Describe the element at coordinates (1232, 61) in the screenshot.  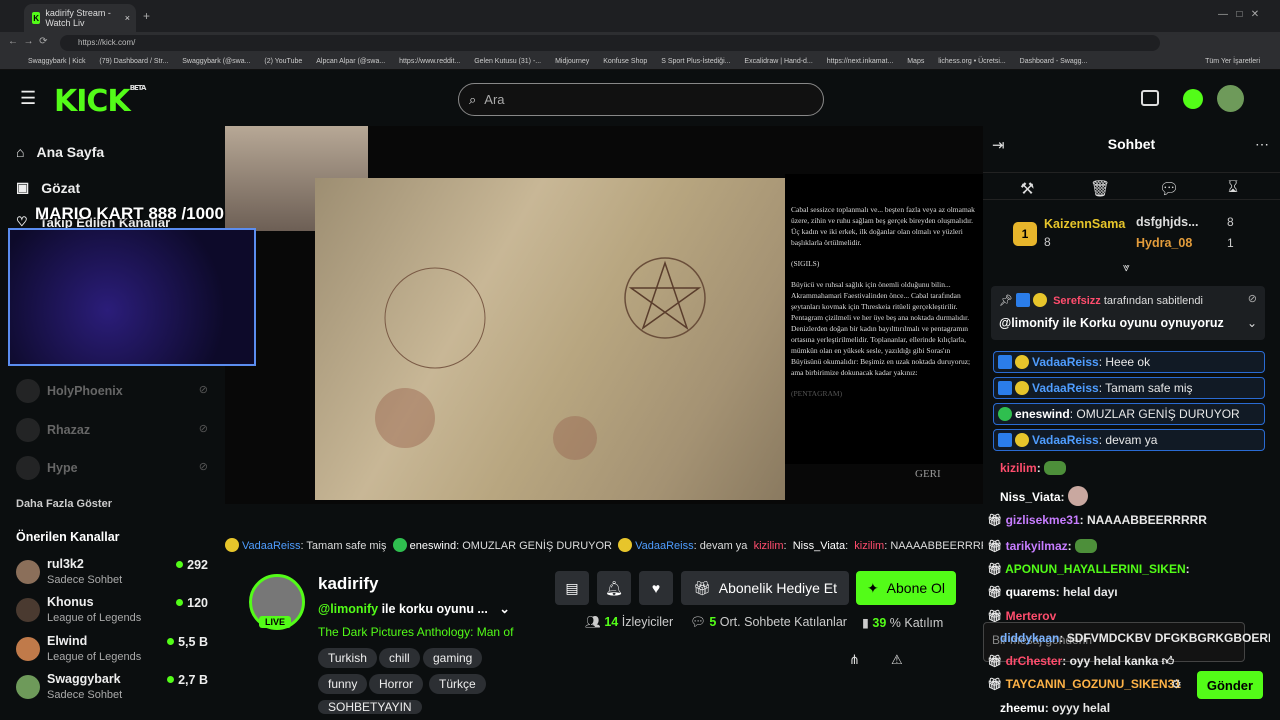
I see `all-bookmarks: Tüm Yer İşaretleri` at that location.